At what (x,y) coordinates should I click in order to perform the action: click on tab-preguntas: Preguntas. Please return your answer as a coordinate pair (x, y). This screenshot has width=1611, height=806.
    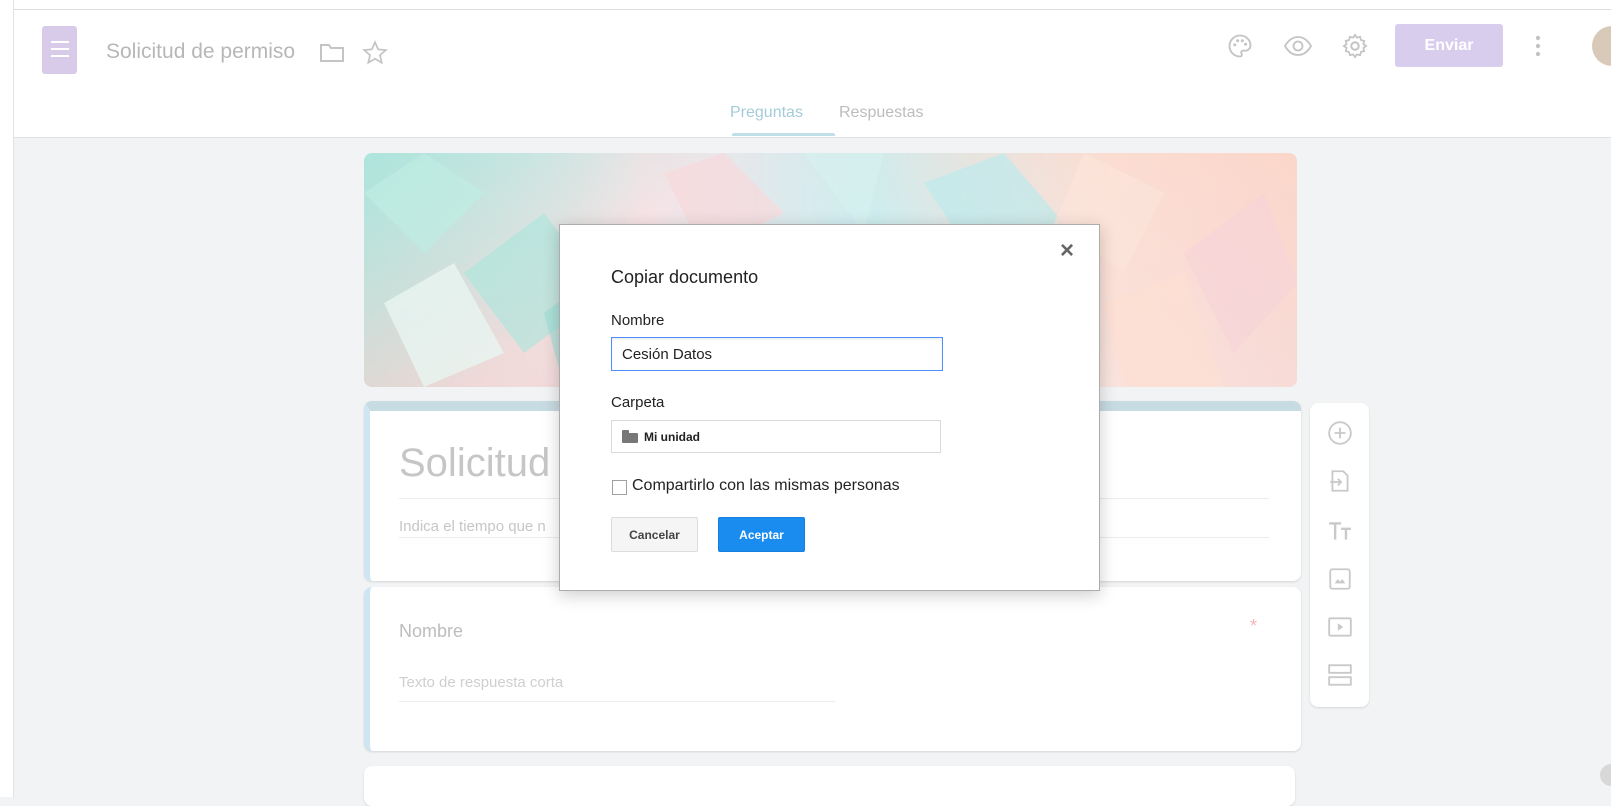
    Looking at the image, I should click on (766, 113).